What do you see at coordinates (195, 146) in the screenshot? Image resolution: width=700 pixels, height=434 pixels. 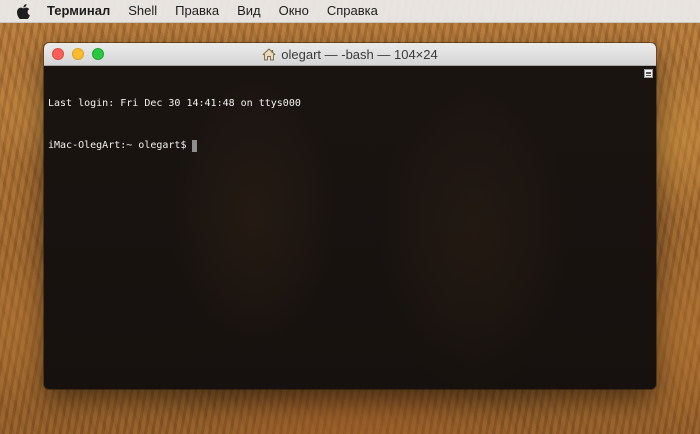 I see `text-cursor` at bounding box center [195, 146].